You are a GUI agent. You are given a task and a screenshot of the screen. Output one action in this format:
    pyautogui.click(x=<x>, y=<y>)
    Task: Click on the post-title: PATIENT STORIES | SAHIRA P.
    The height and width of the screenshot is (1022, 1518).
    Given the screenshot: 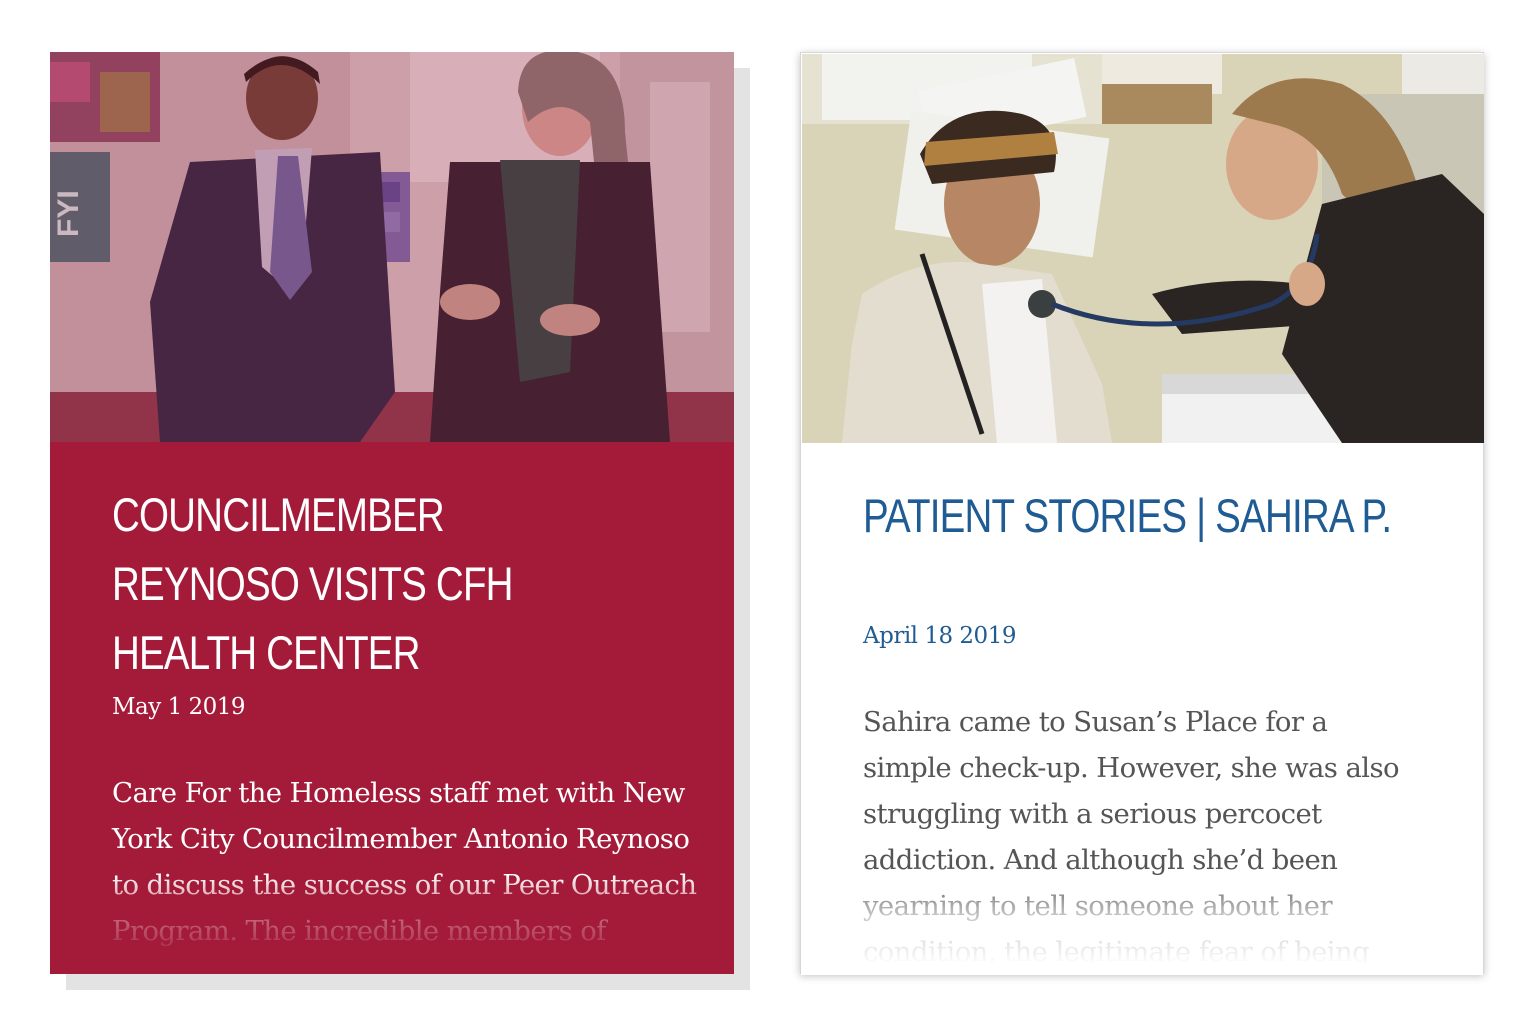 What is the action you would take?
    pyautogui.click(x=1142, y=515)
    